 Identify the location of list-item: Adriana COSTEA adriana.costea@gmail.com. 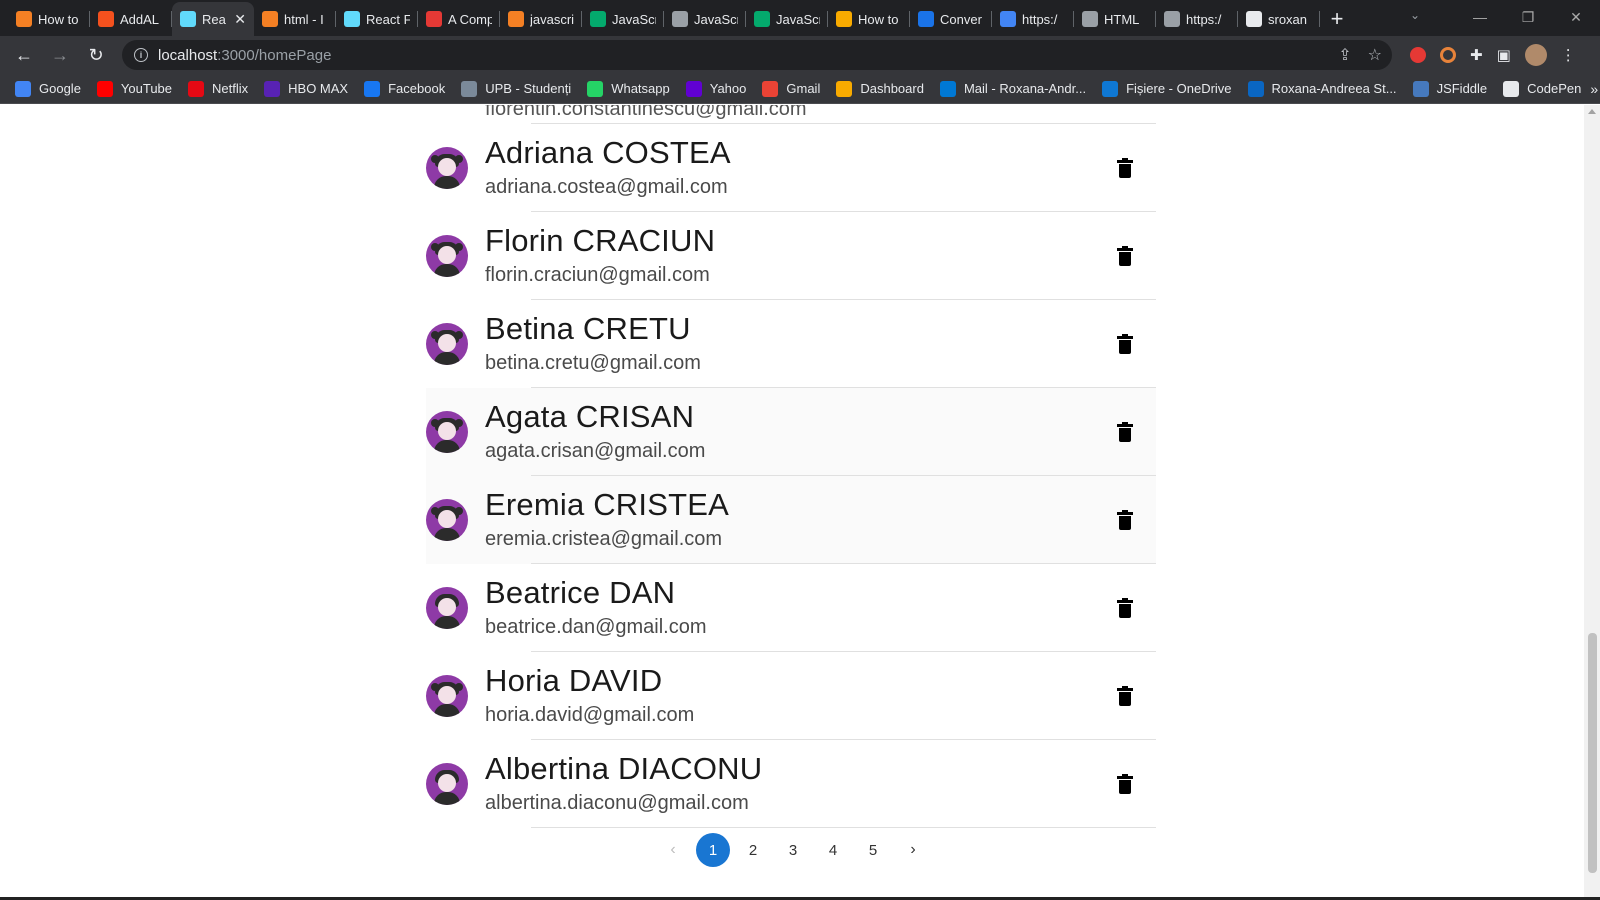
(791, 168).